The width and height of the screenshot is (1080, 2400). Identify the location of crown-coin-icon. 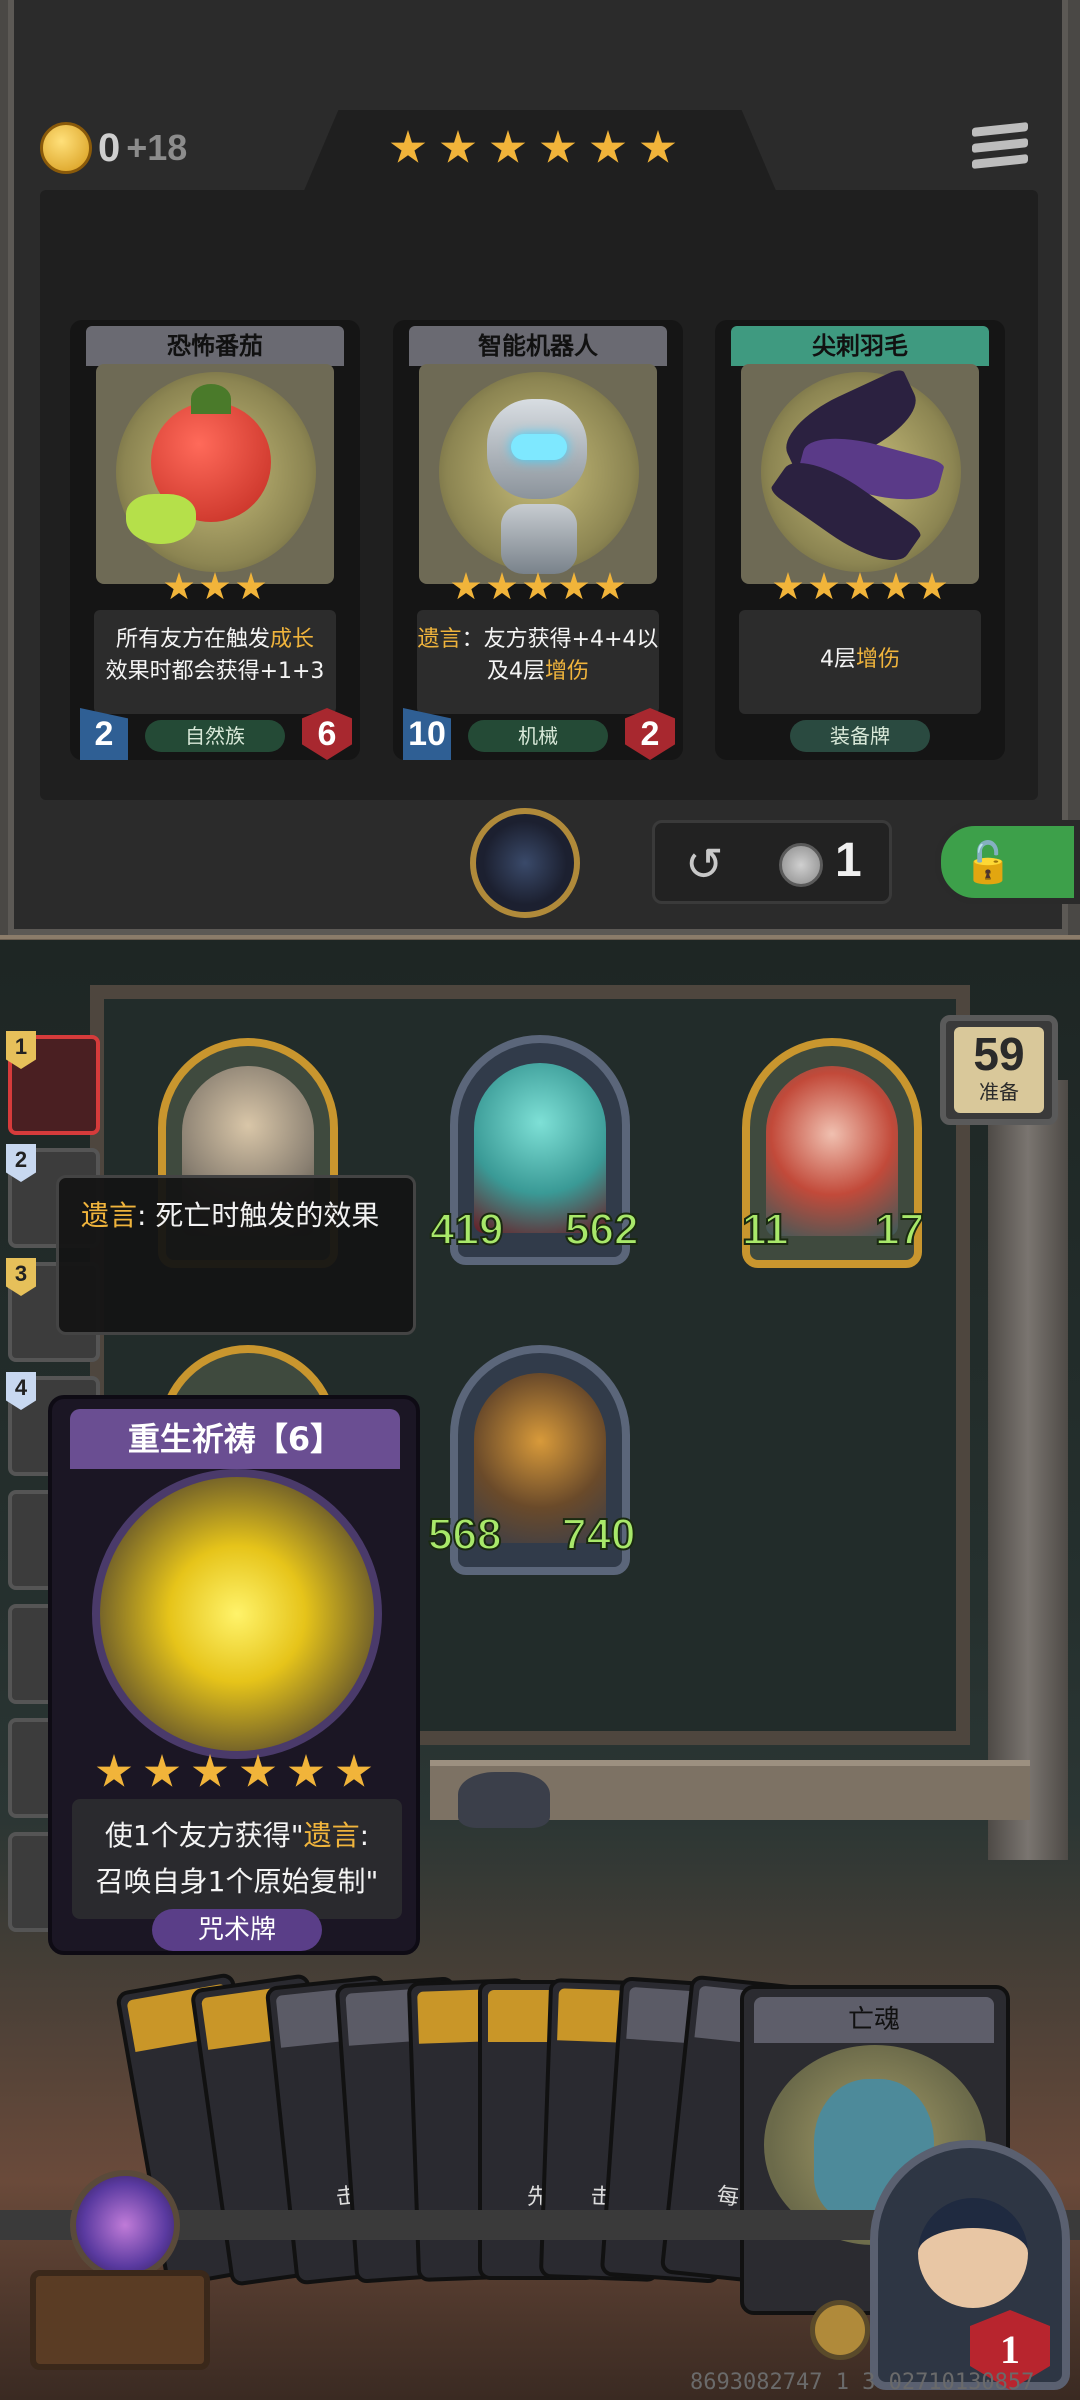
(66, 148).